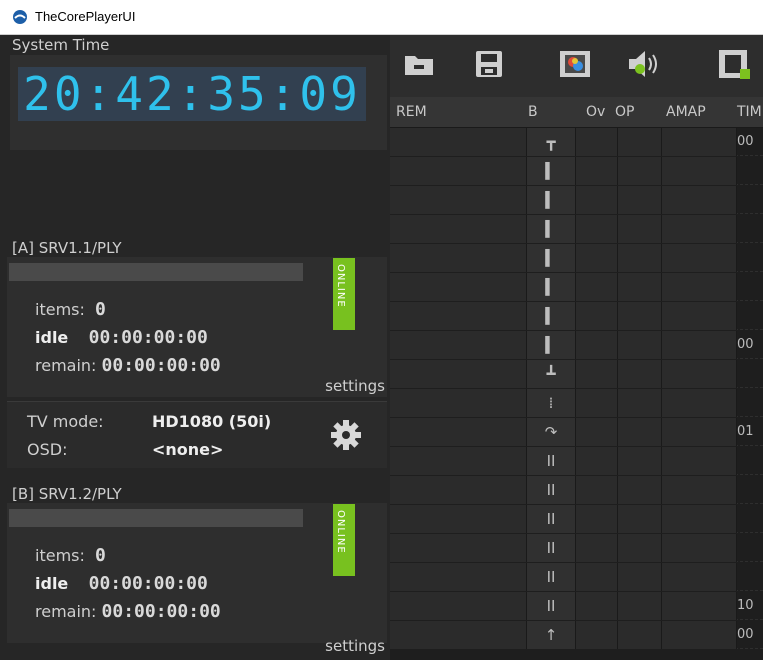  I want to click on column-amap: AMAP, so click(686, 112).